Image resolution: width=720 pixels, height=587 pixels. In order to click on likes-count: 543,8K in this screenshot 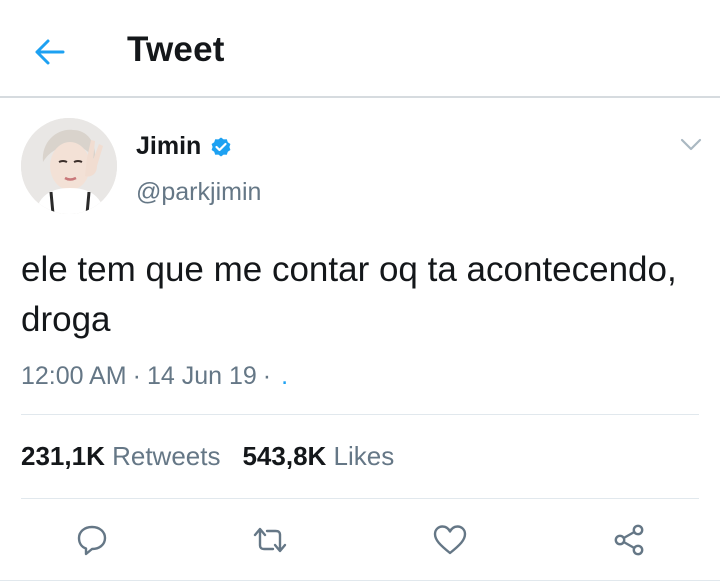, I will do `click(284, 456)`.